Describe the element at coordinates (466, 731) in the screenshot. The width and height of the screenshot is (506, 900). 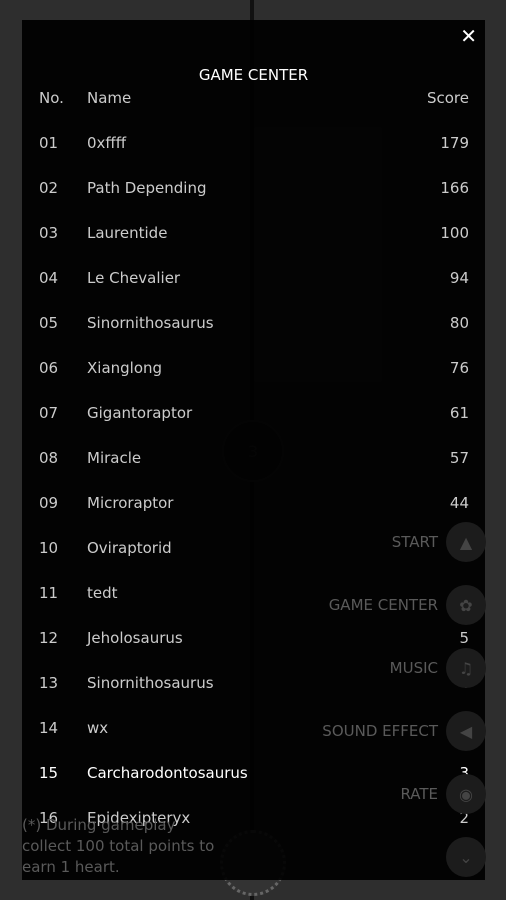
I see `speaker-icon: ◀` at that location.